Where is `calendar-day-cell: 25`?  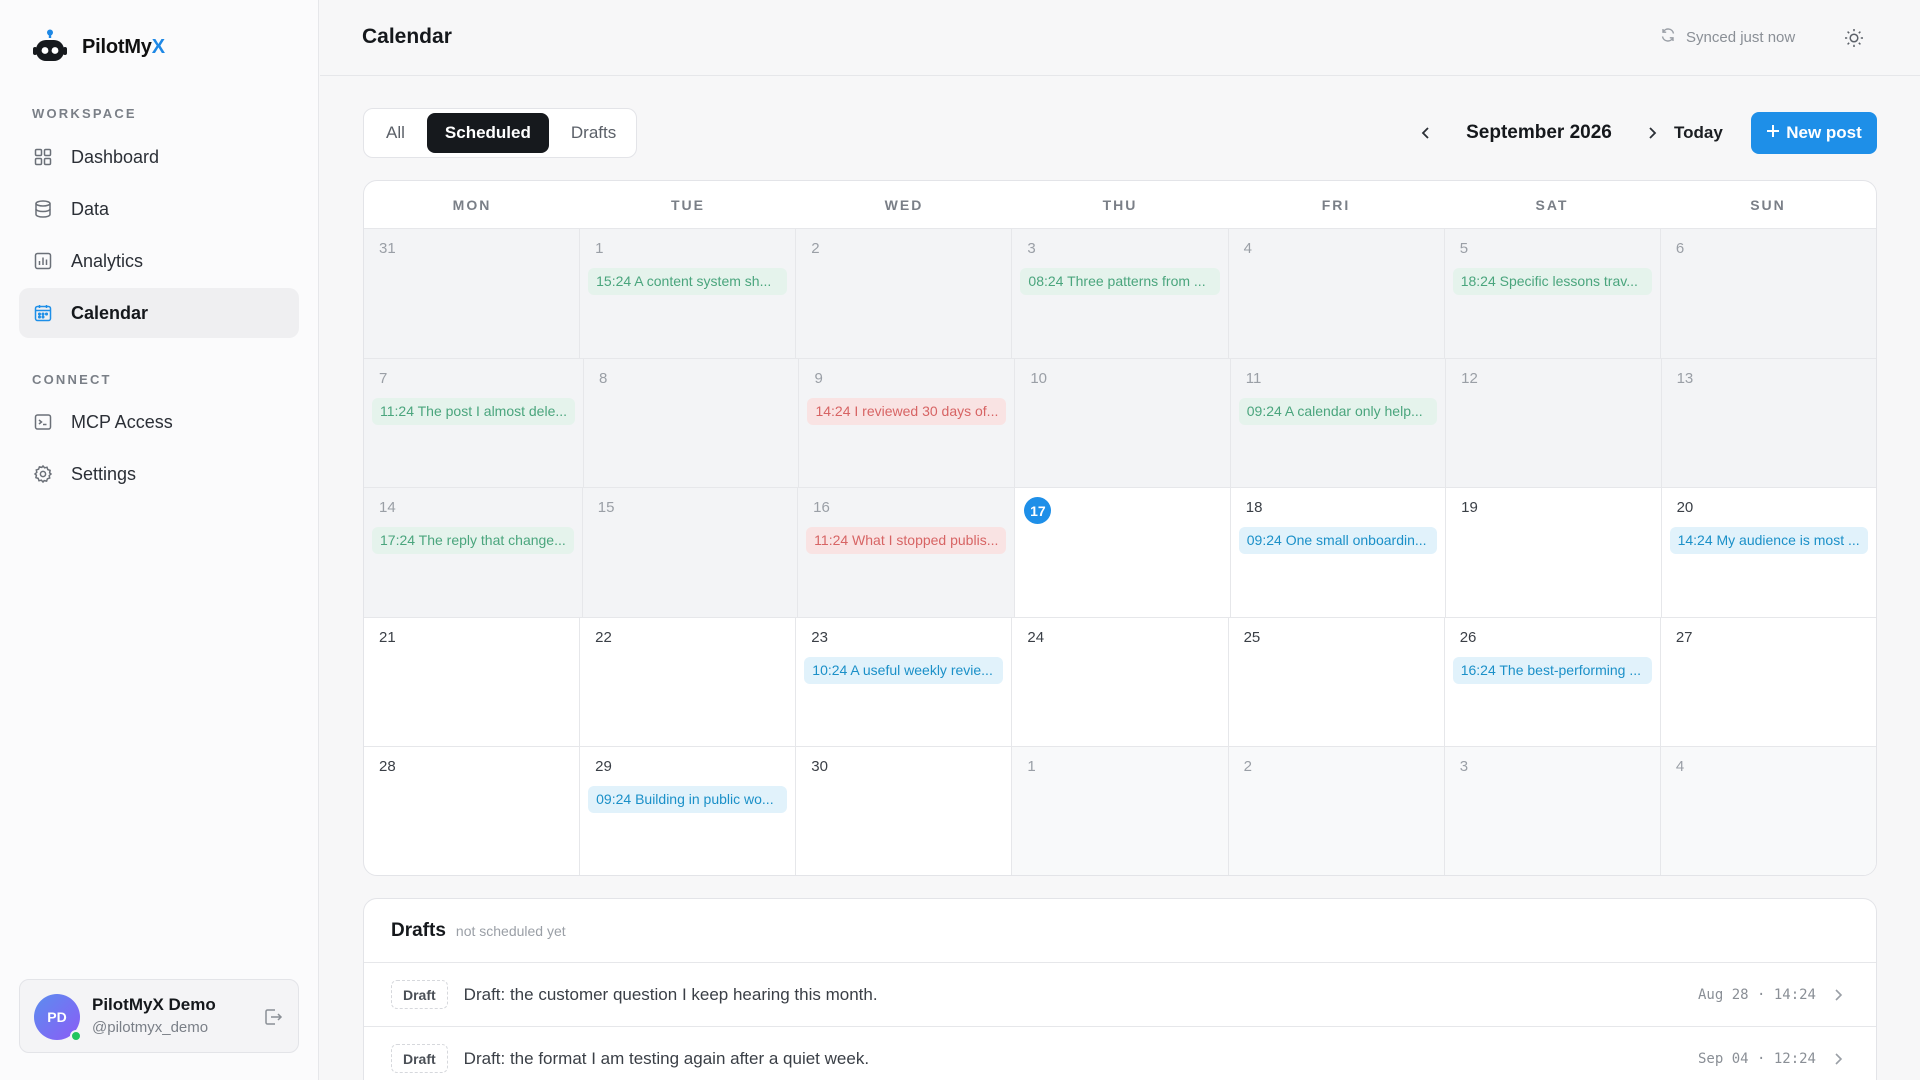
calendar-day-cell: 25 is located at coordinates (1337, 682).